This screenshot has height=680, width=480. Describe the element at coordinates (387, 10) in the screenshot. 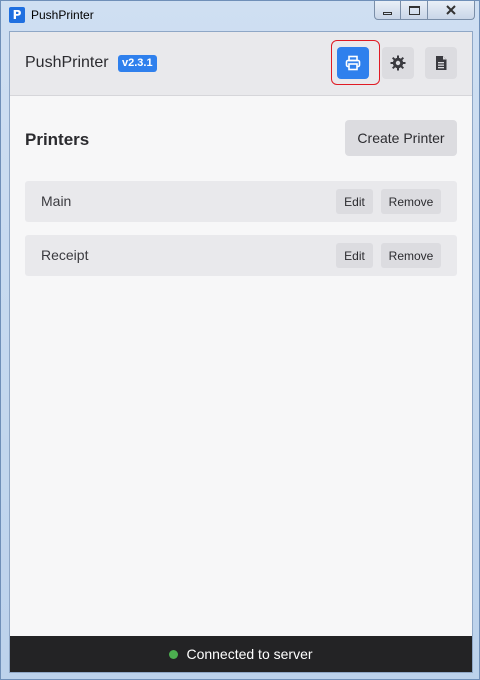

I see `minimize-button` at that location.